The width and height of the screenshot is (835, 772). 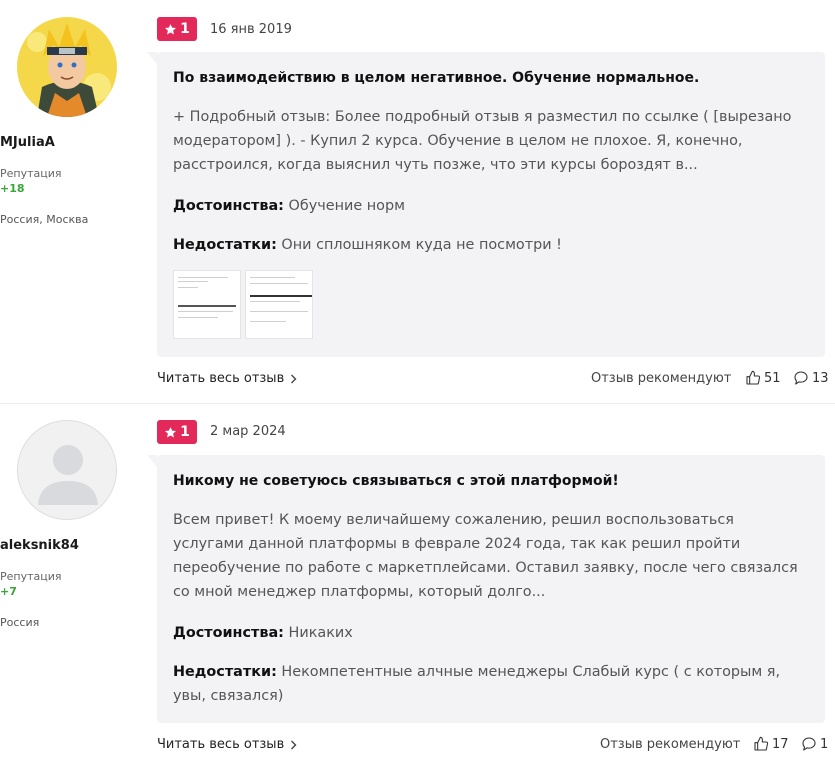 What do you see at coordinates (8, 591) in the screenshot?
I see `reputation-value: +7` at bounding box center [8, 591].